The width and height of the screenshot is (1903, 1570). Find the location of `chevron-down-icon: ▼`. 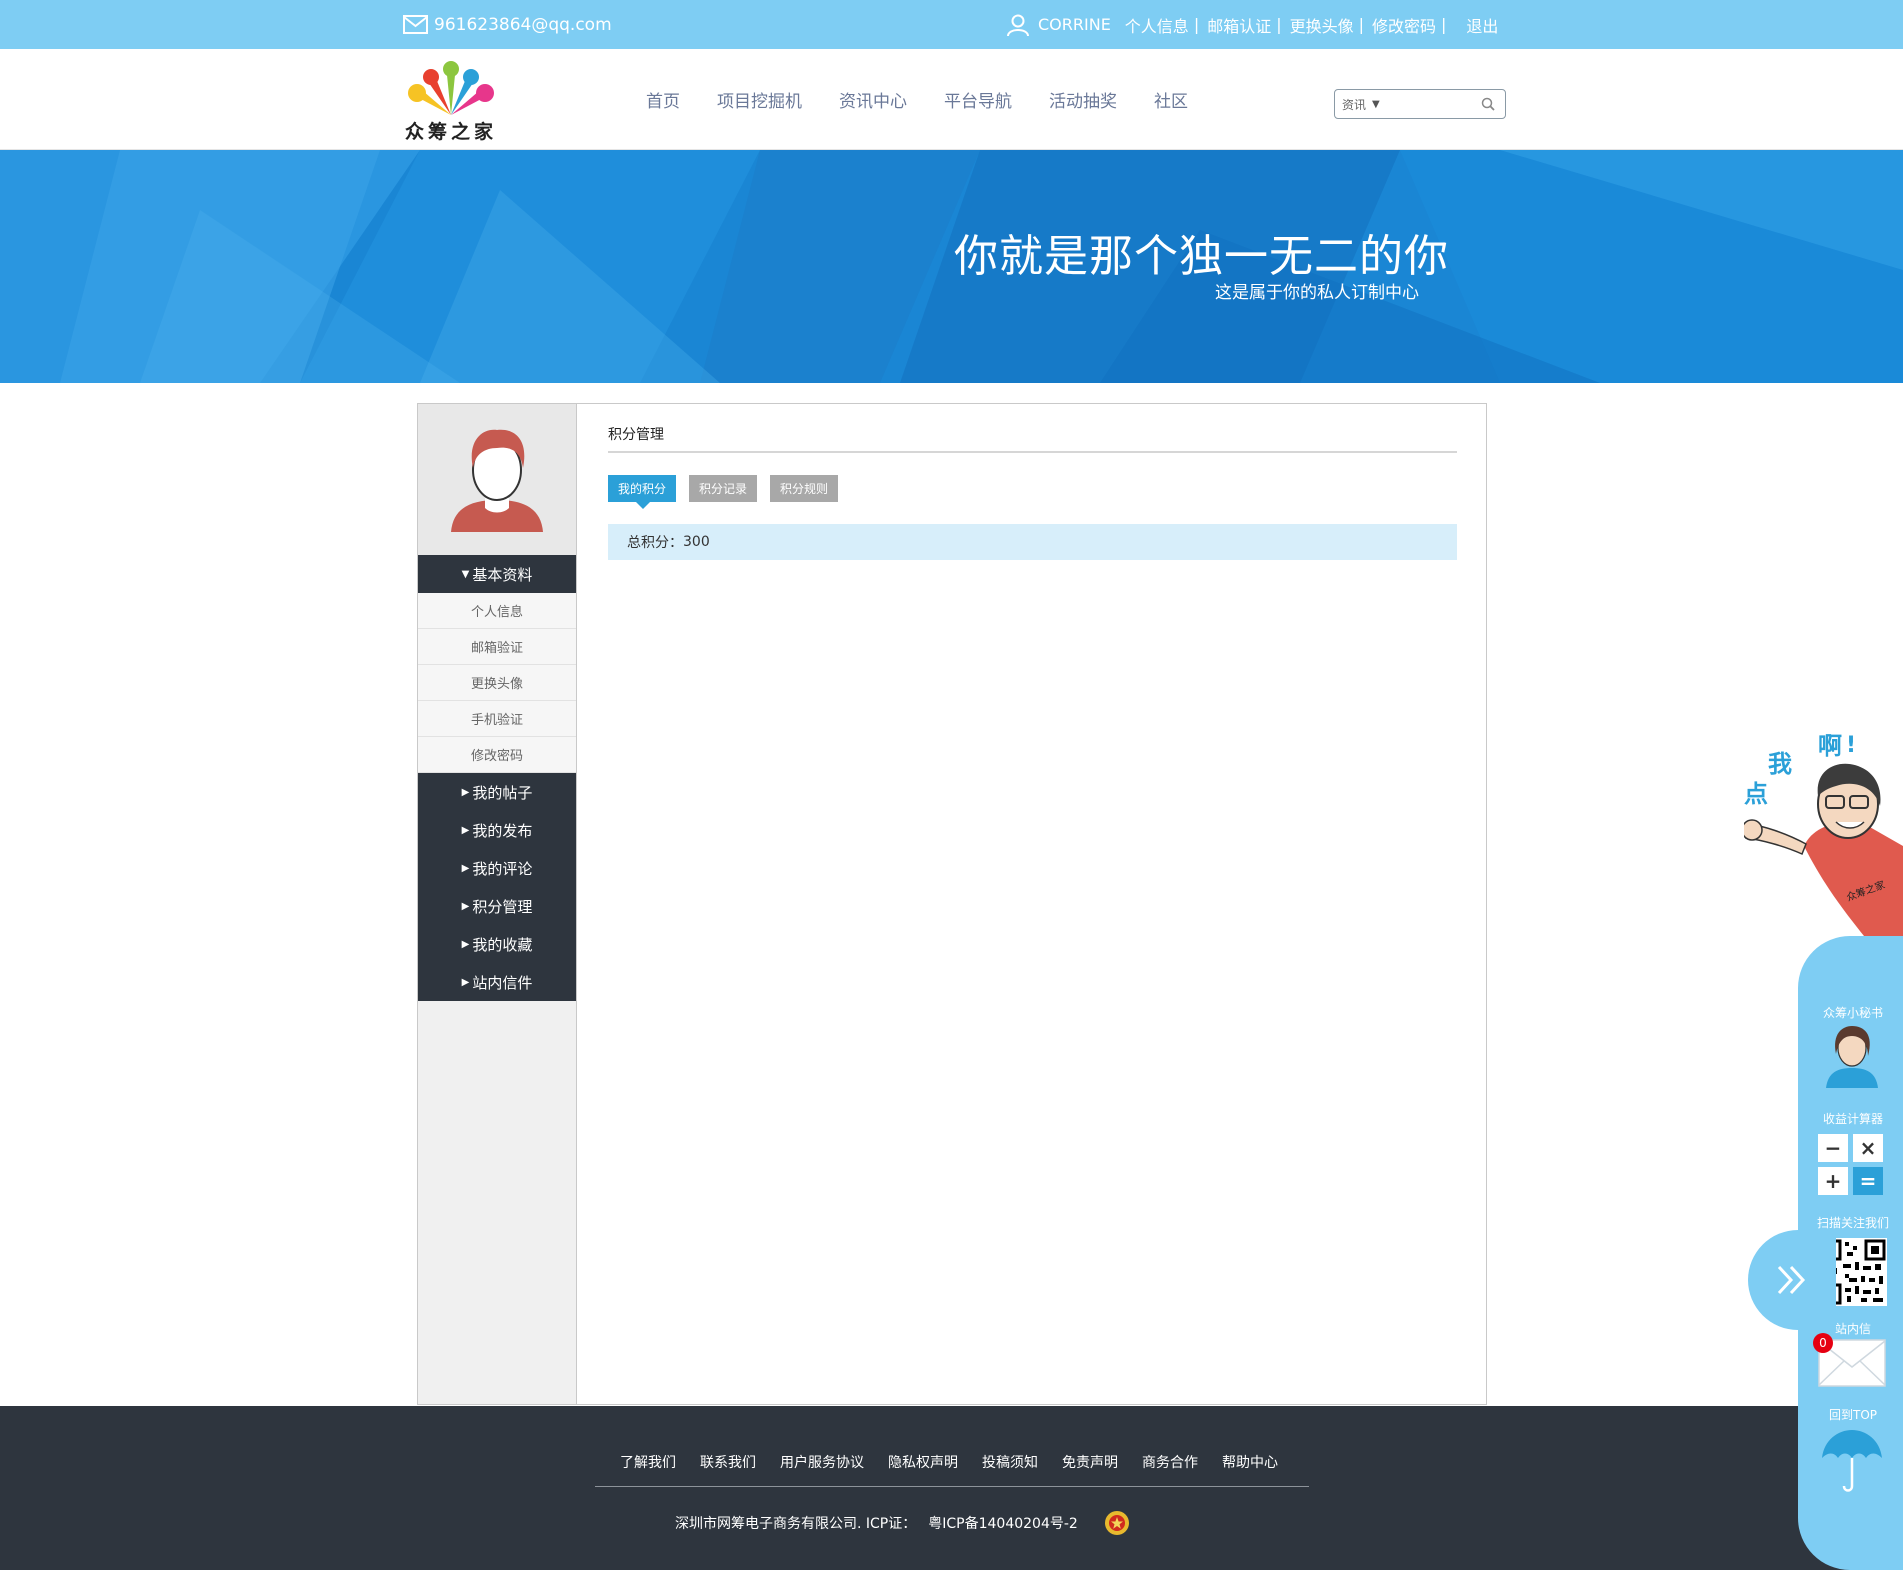

chevron-down-icon: ▼ is located at coordinates (1376, 104).